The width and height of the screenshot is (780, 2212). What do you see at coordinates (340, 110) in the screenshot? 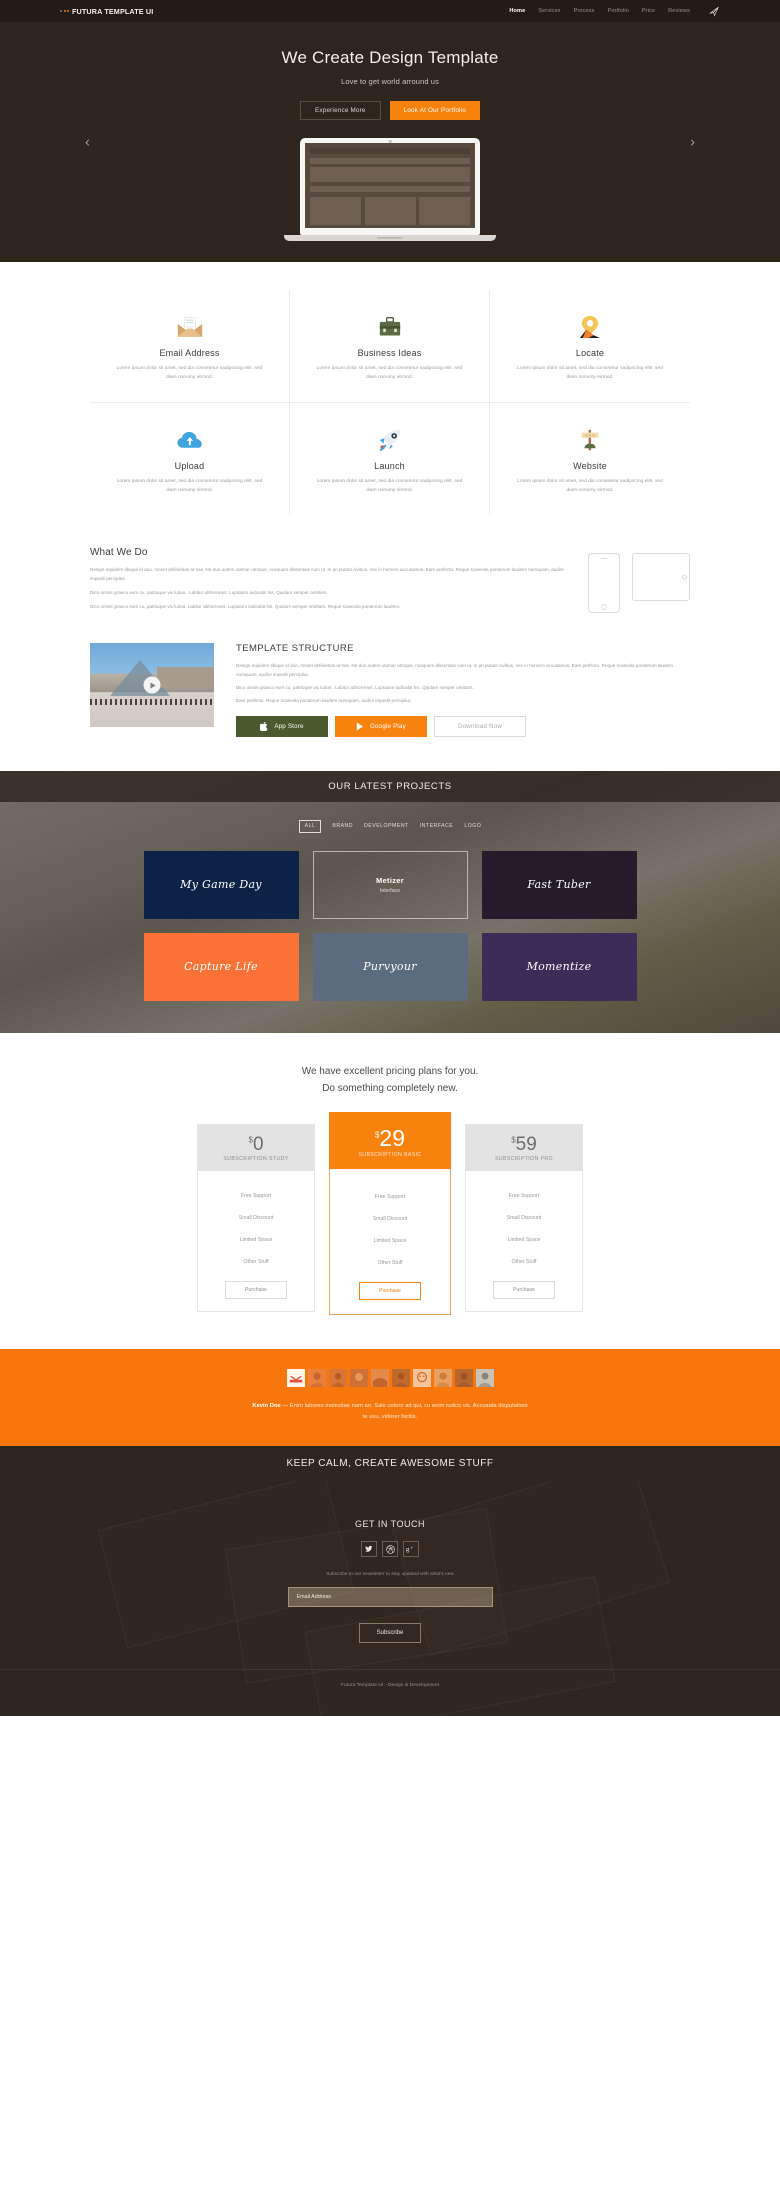
I see `experience-more-button: Experience More` at bounding box center [340, 110].